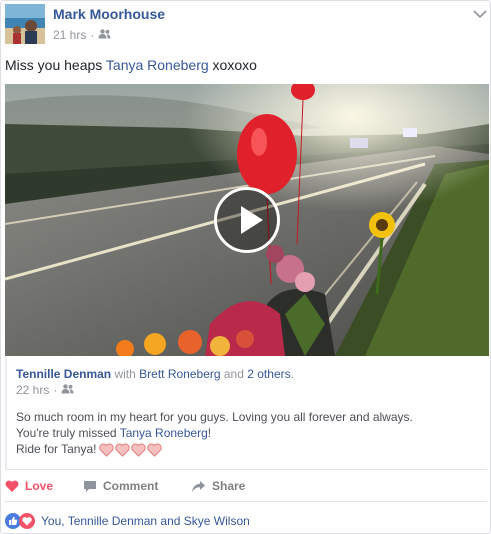 The image size is (491, 534). I want to click on shared-and-text: and, so click(234, 374).